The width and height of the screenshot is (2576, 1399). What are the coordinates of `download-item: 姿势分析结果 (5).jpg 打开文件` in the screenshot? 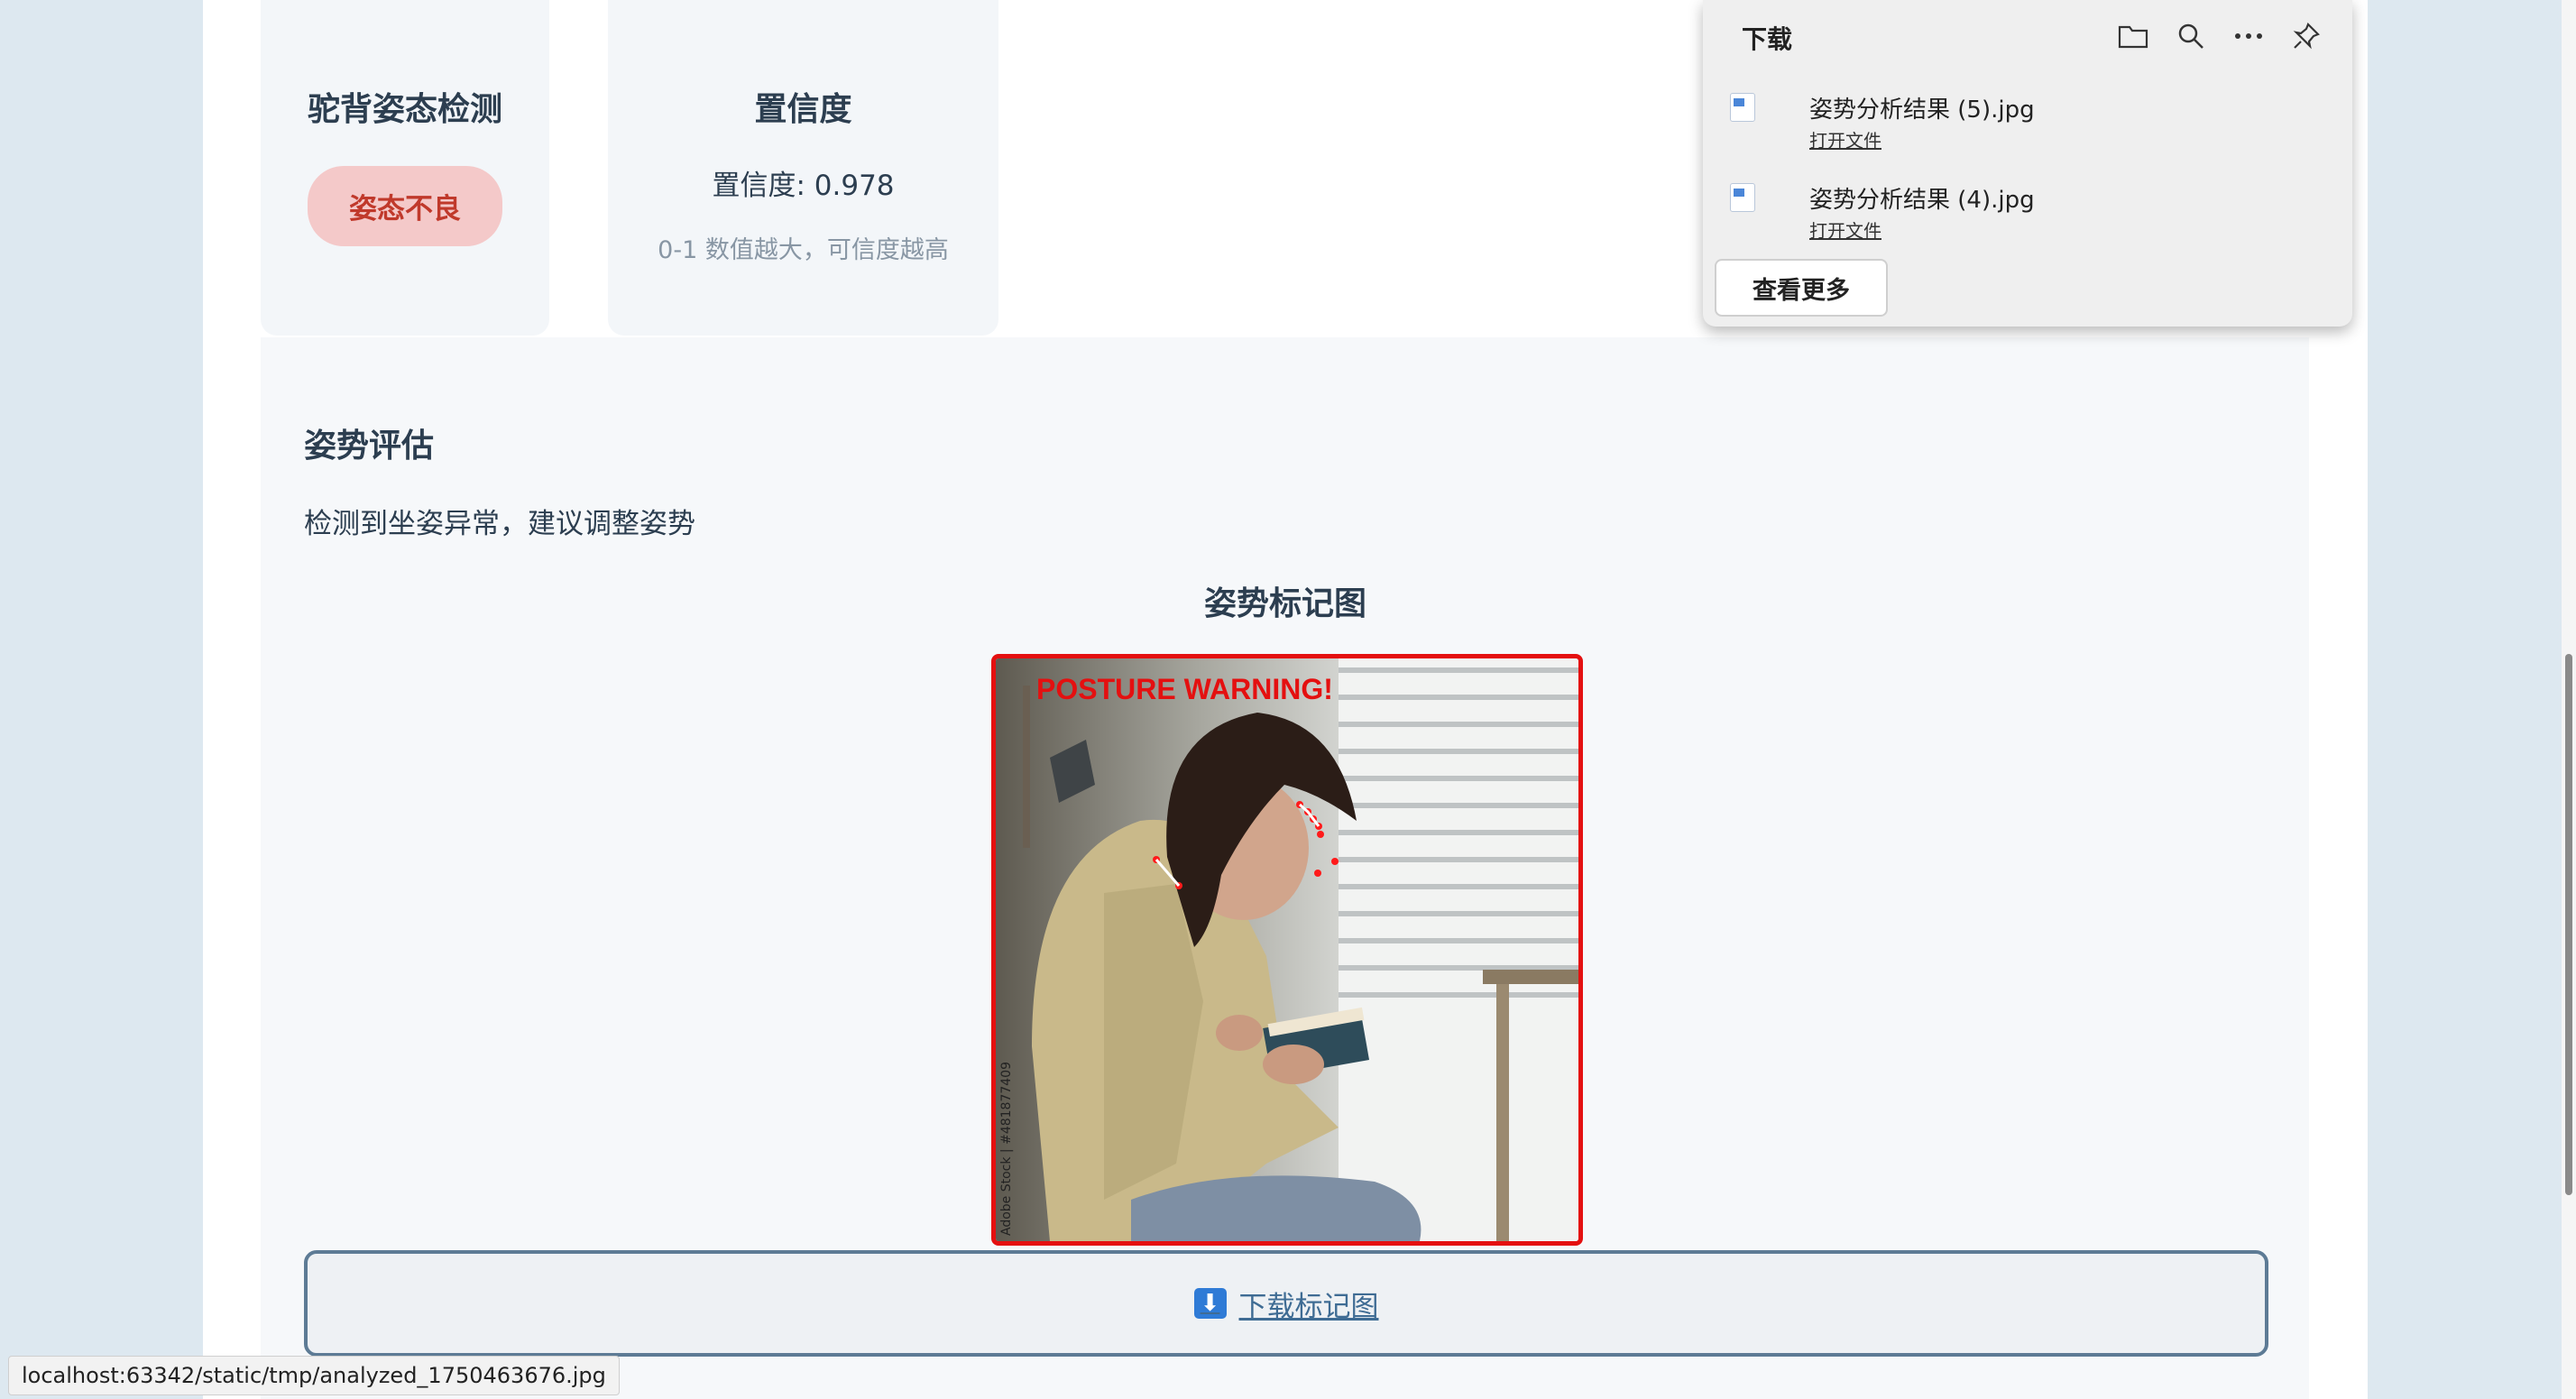 It's located at (2018, 122).